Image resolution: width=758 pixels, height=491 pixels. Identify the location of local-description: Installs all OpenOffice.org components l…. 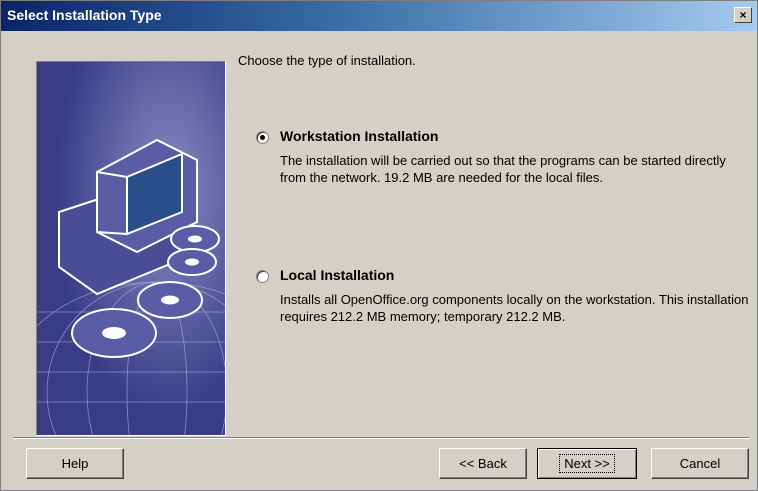
(514, 308).